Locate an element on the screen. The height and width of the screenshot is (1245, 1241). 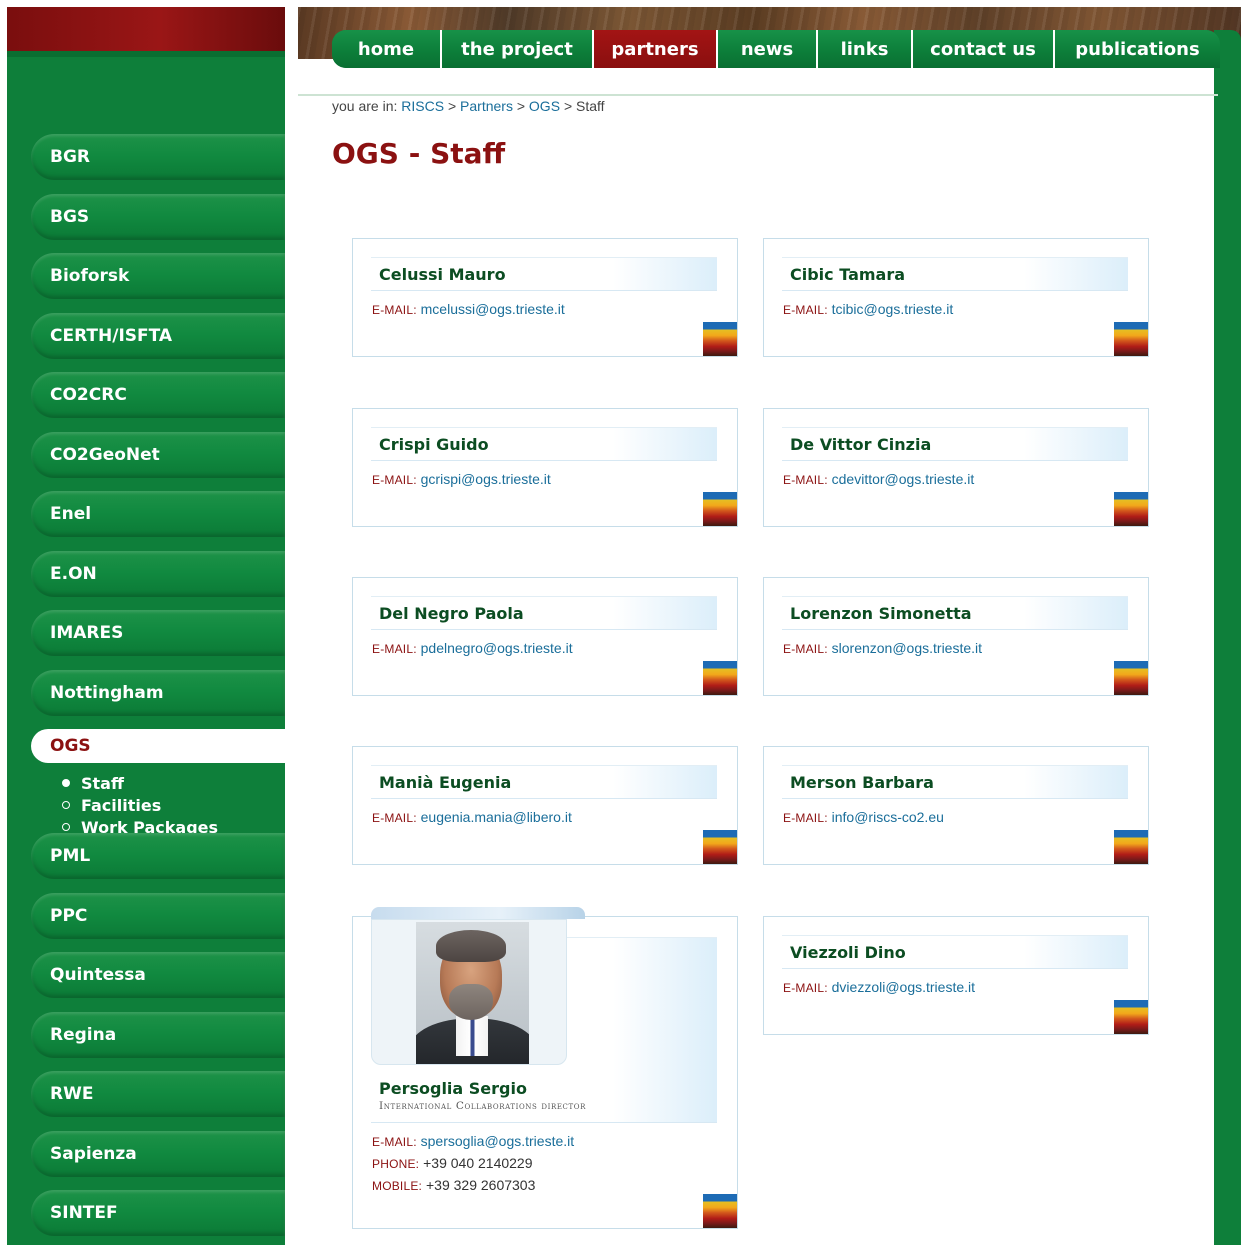
tab-publications: publications is located at coordinates (1137, 49).